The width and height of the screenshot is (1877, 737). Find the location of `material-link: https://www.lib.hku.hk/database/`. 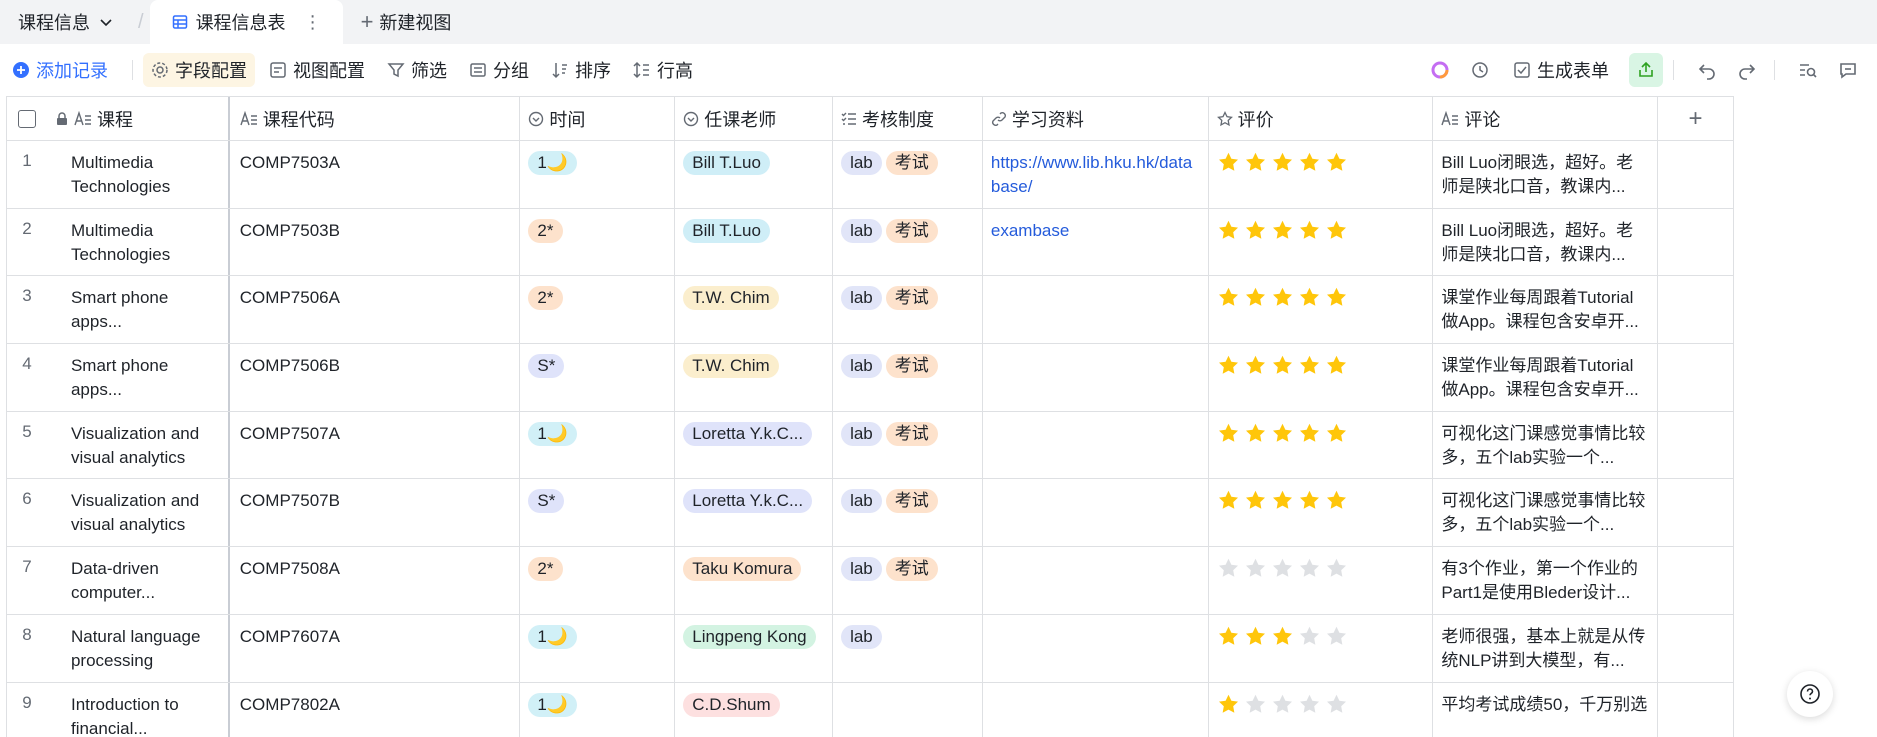

material-link: https://www.lib.hku.hk/database/ is located at coordinates (1095, 175).